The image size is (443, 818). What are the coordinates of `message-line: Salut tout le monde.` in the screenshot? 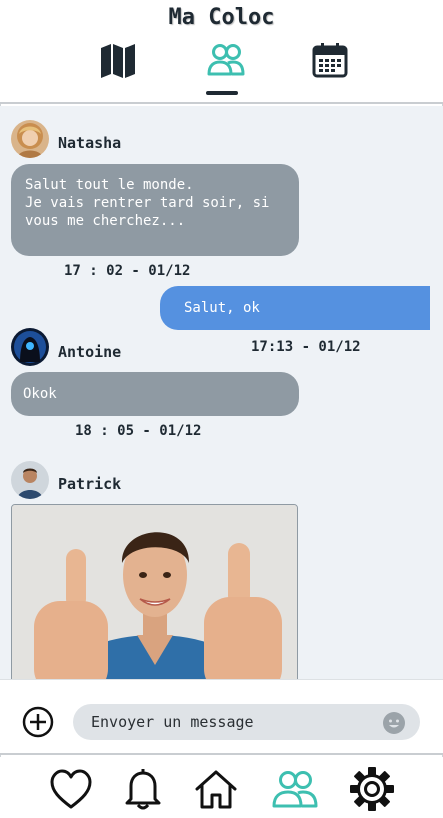 It's located at (109, 185).